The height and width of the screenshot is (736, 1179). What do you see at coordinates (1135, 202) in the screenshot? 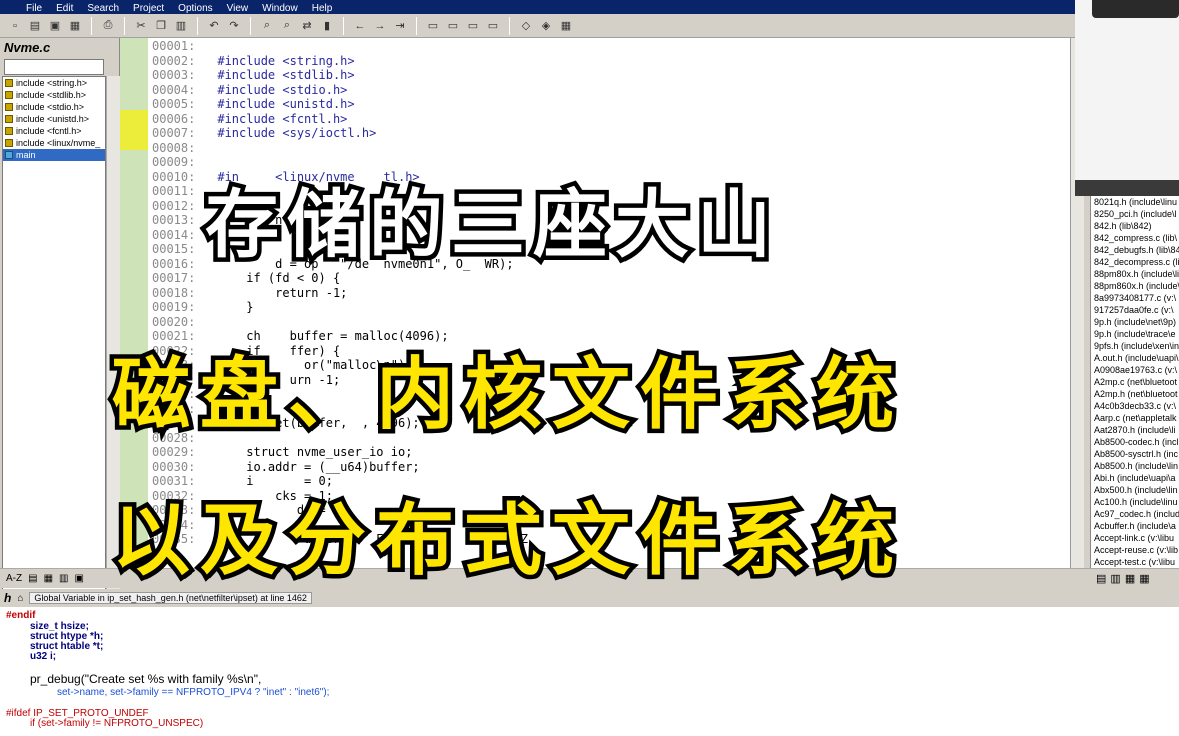
I see `file-list-item: 8021q.h (include\linu` at bounding box center [1135, 202].